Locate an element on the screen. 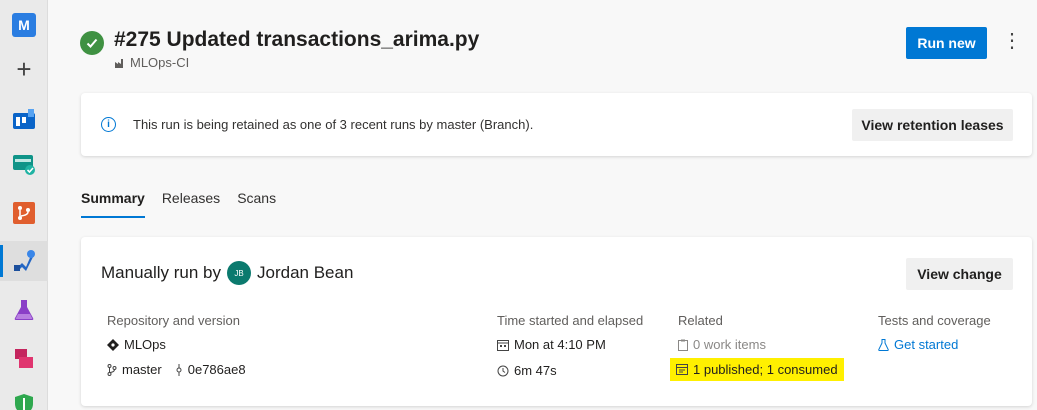 This screenshot has width=1037, height=410. nav-test-plans is located at coordinates (24, 310).